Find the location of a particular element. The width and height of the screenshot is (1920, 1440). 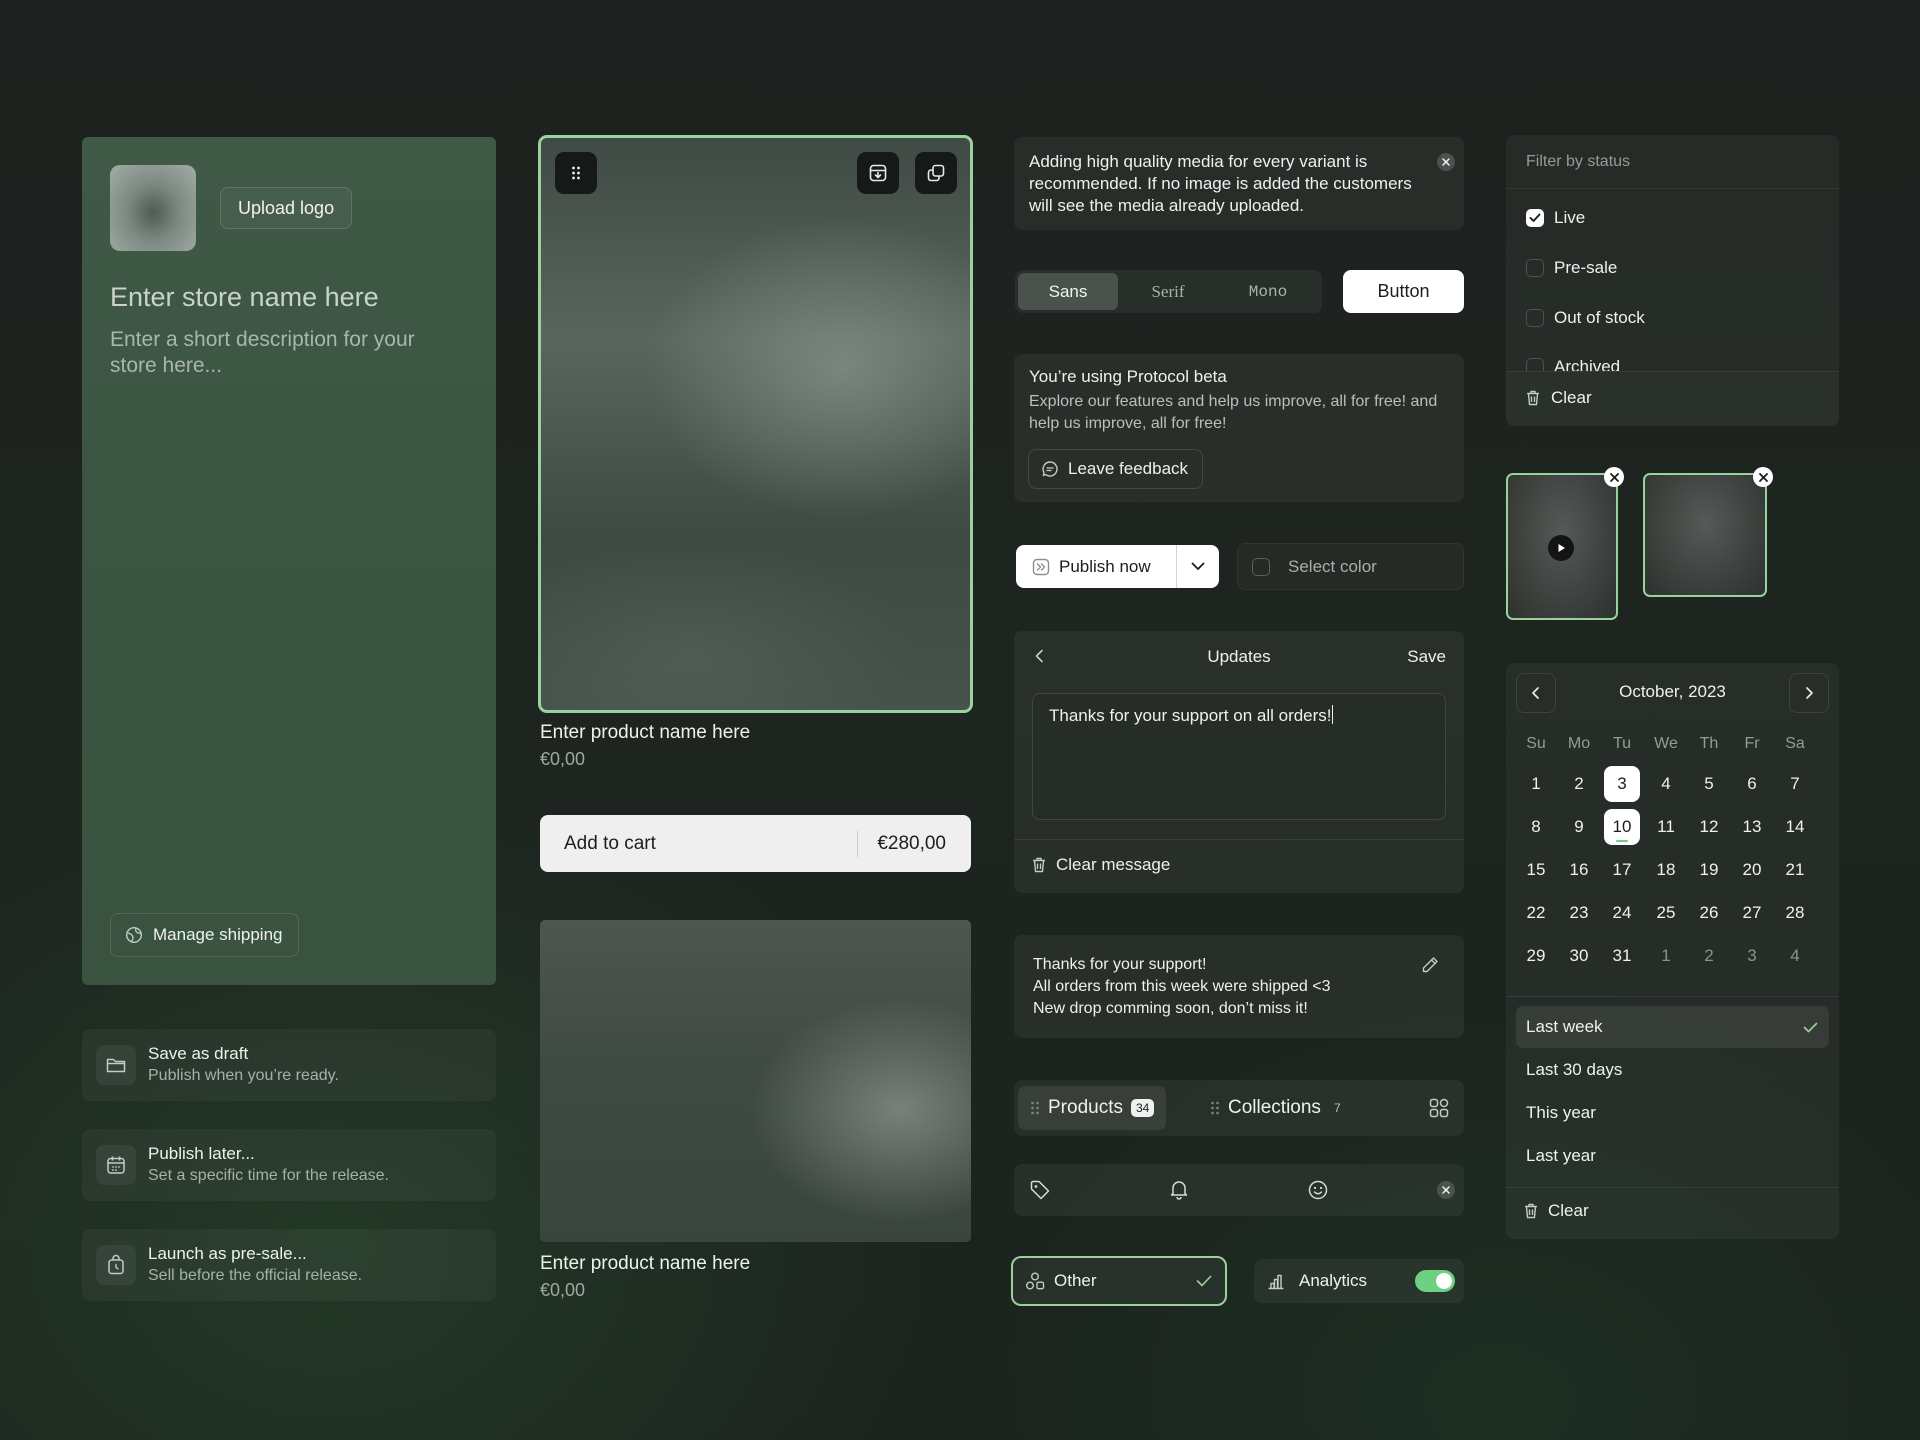

leave-feedback-button: Leave feedback is located at coordinates (1116, 469).